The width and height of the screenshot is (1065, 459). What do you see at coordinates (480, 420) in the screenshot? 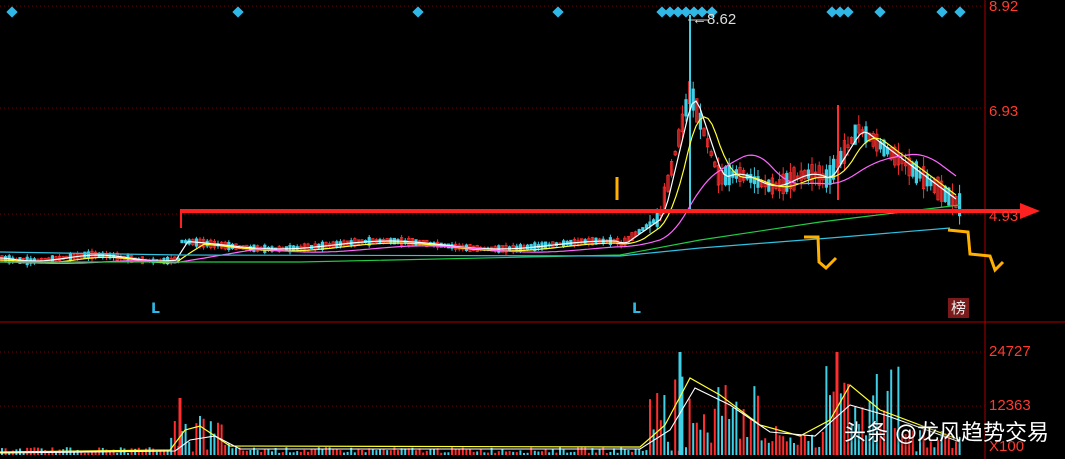
I see `volume-ma-line` at bounding box center [480, 420].